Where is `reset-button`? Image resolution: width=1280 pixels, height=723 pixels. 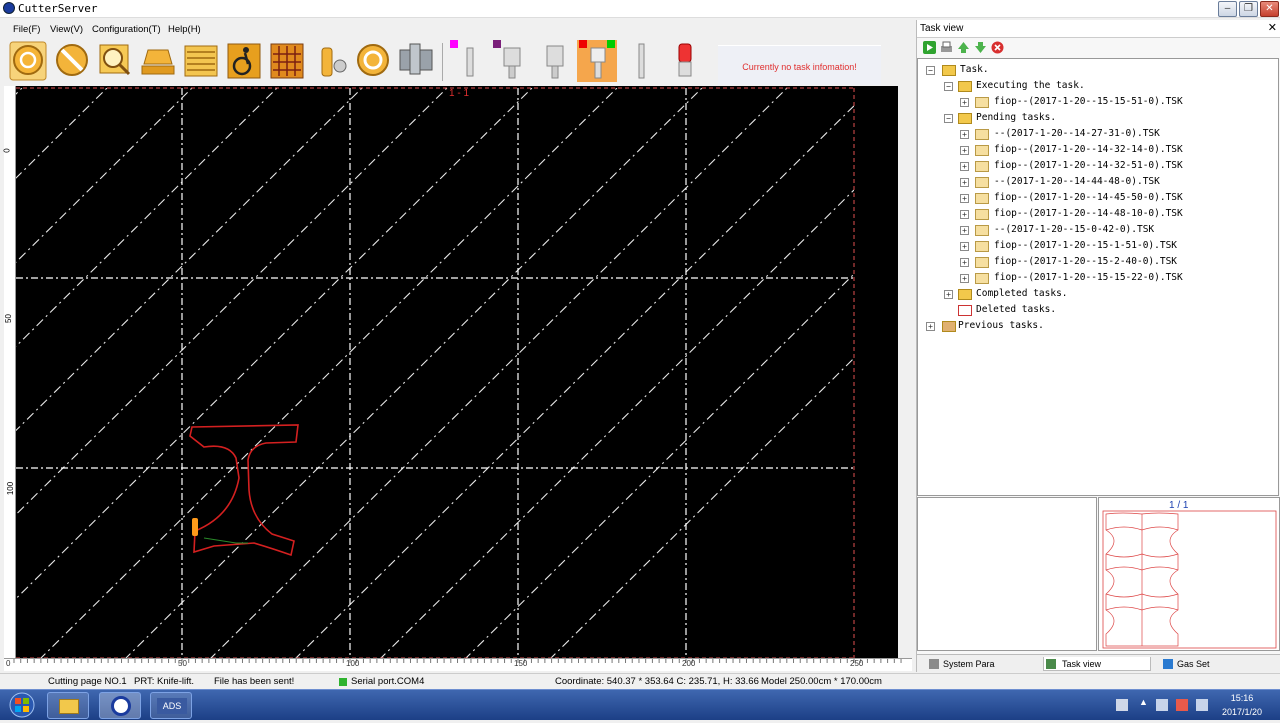
reset-button is located at coordinates (373, 61).